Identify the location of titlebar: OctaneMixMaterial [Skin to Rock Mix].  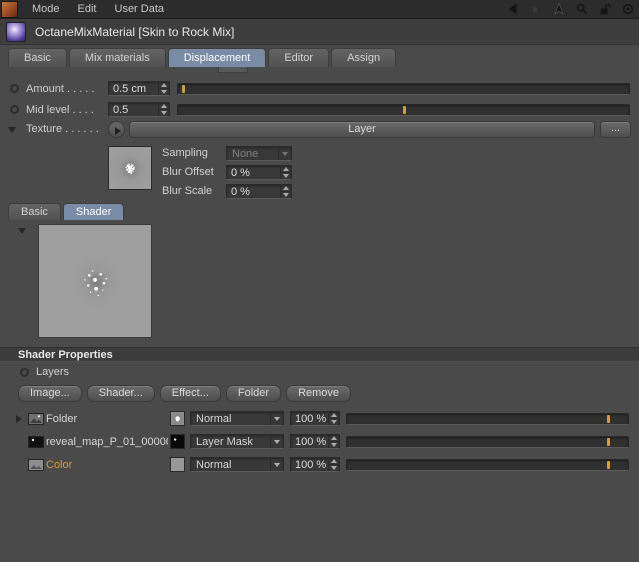
(319, 32).